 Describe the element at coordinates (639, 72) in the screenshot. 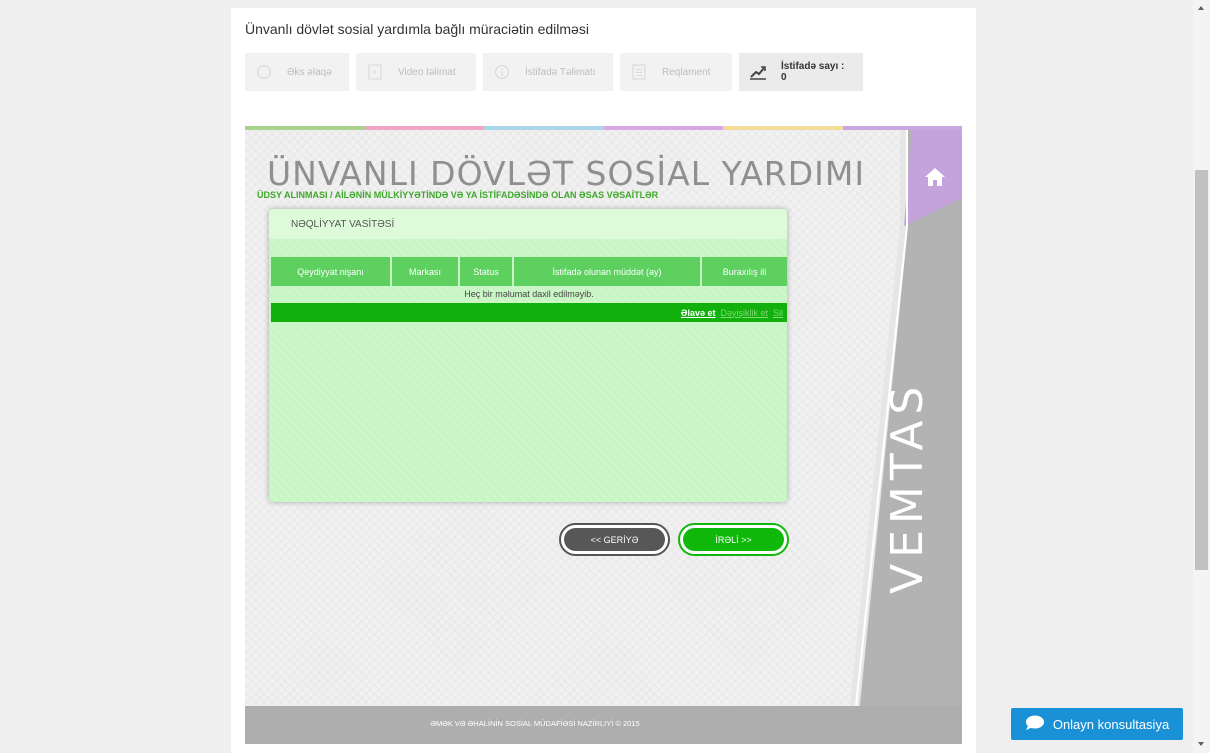

I see `document-list-icon` at that location.